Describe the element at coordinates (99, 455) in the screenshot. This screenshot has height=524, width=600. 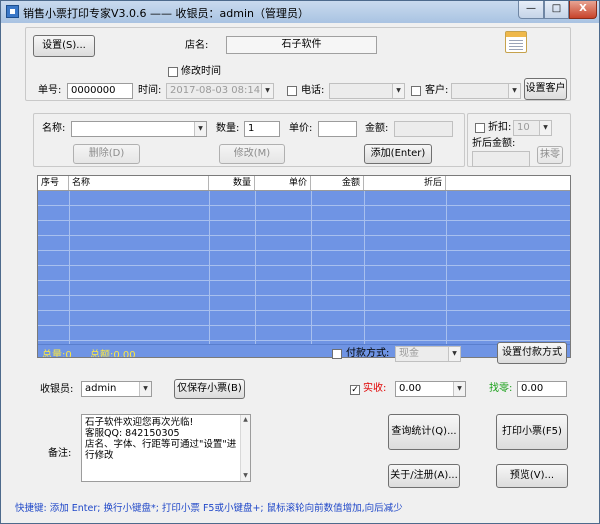
I see `memo-line: 行修改` at that location.